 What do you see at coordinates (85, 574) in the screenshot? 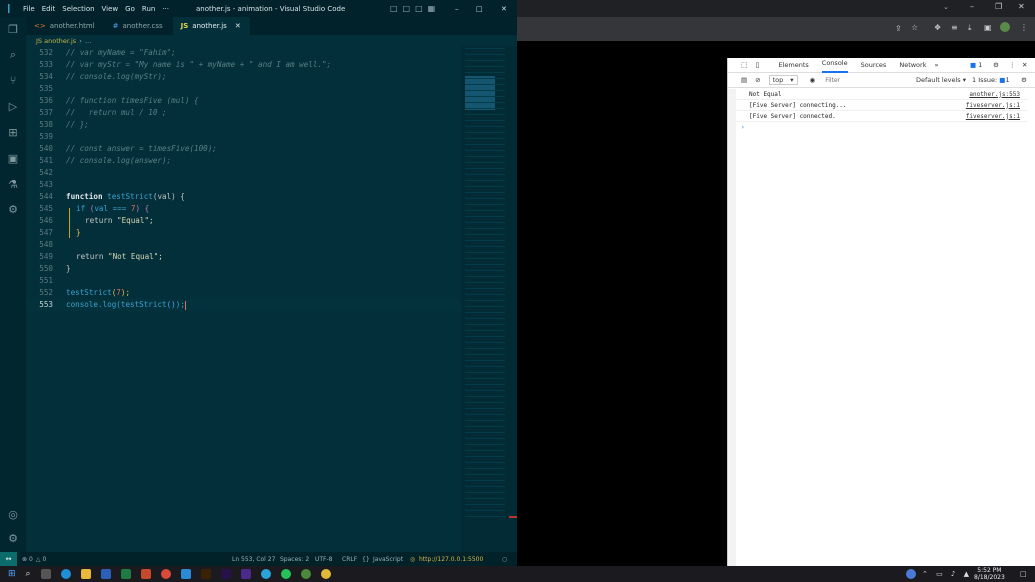
I see `file-explorer-icon` at bounding box center [85, 574].